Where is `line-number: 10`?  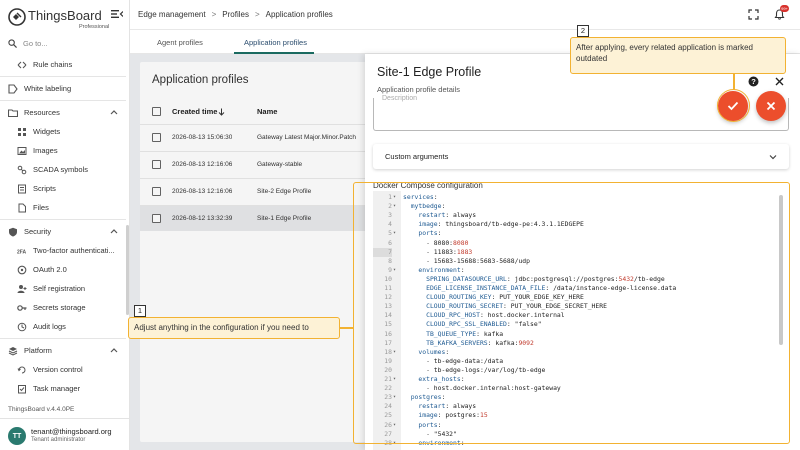 line-number: 10 is located at coordinates (388, 278).